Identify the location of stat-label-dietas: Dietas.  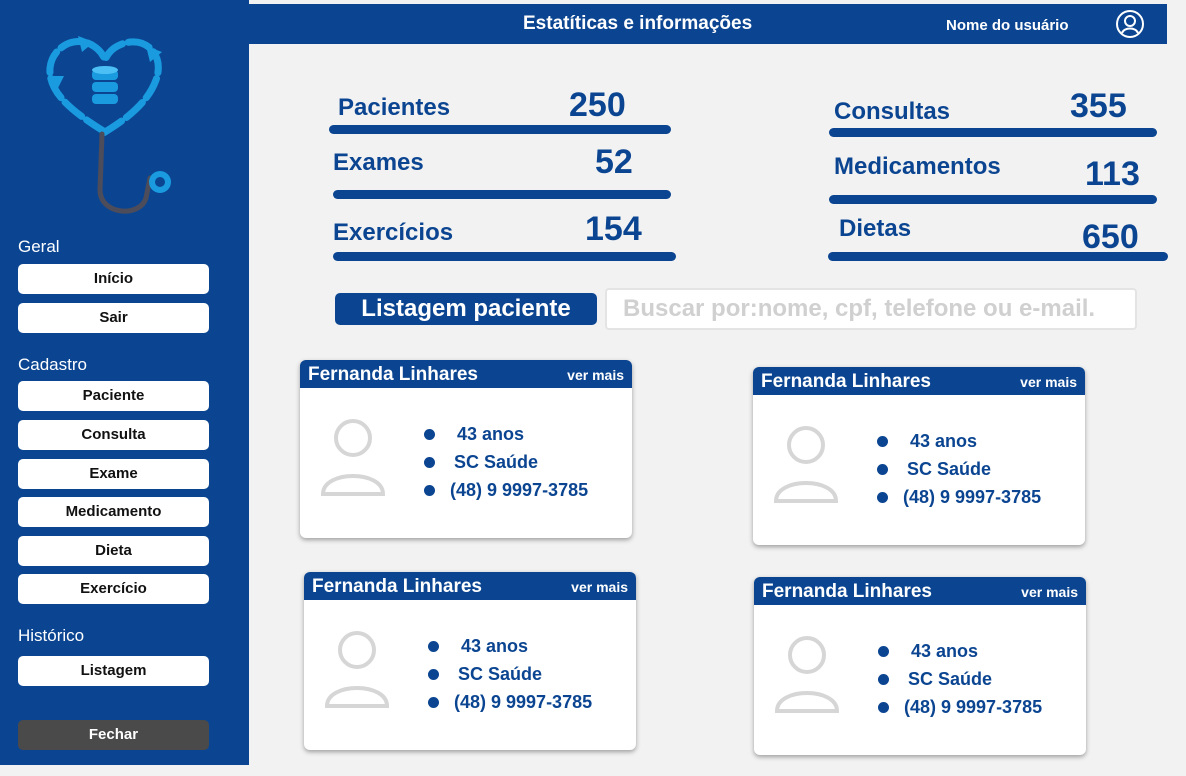
(875, 228).